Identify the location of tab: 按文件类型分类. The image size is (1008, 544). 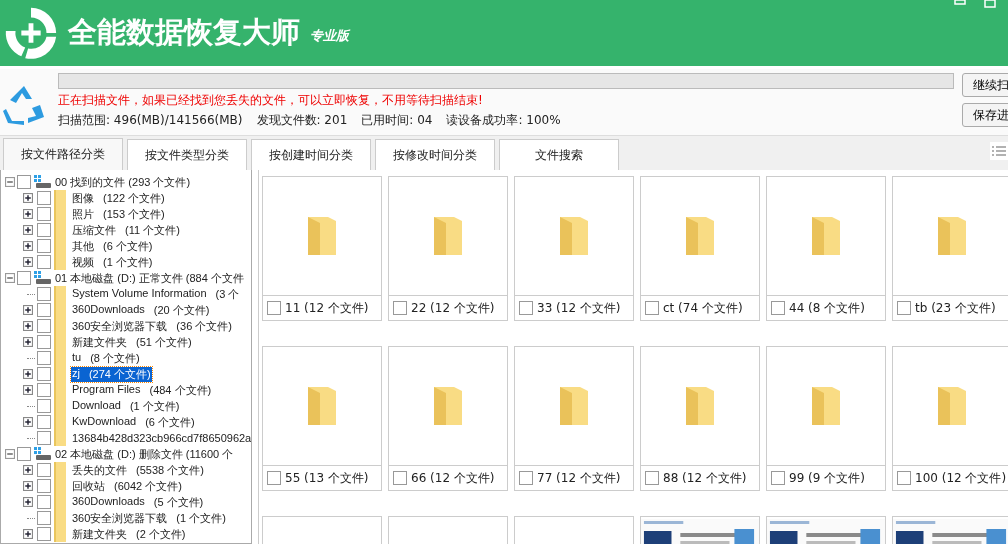
(187, 154).